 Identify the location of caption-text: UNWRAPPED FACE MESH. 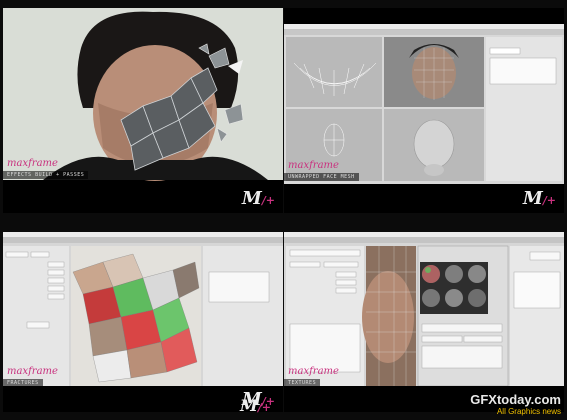
(321, 177).